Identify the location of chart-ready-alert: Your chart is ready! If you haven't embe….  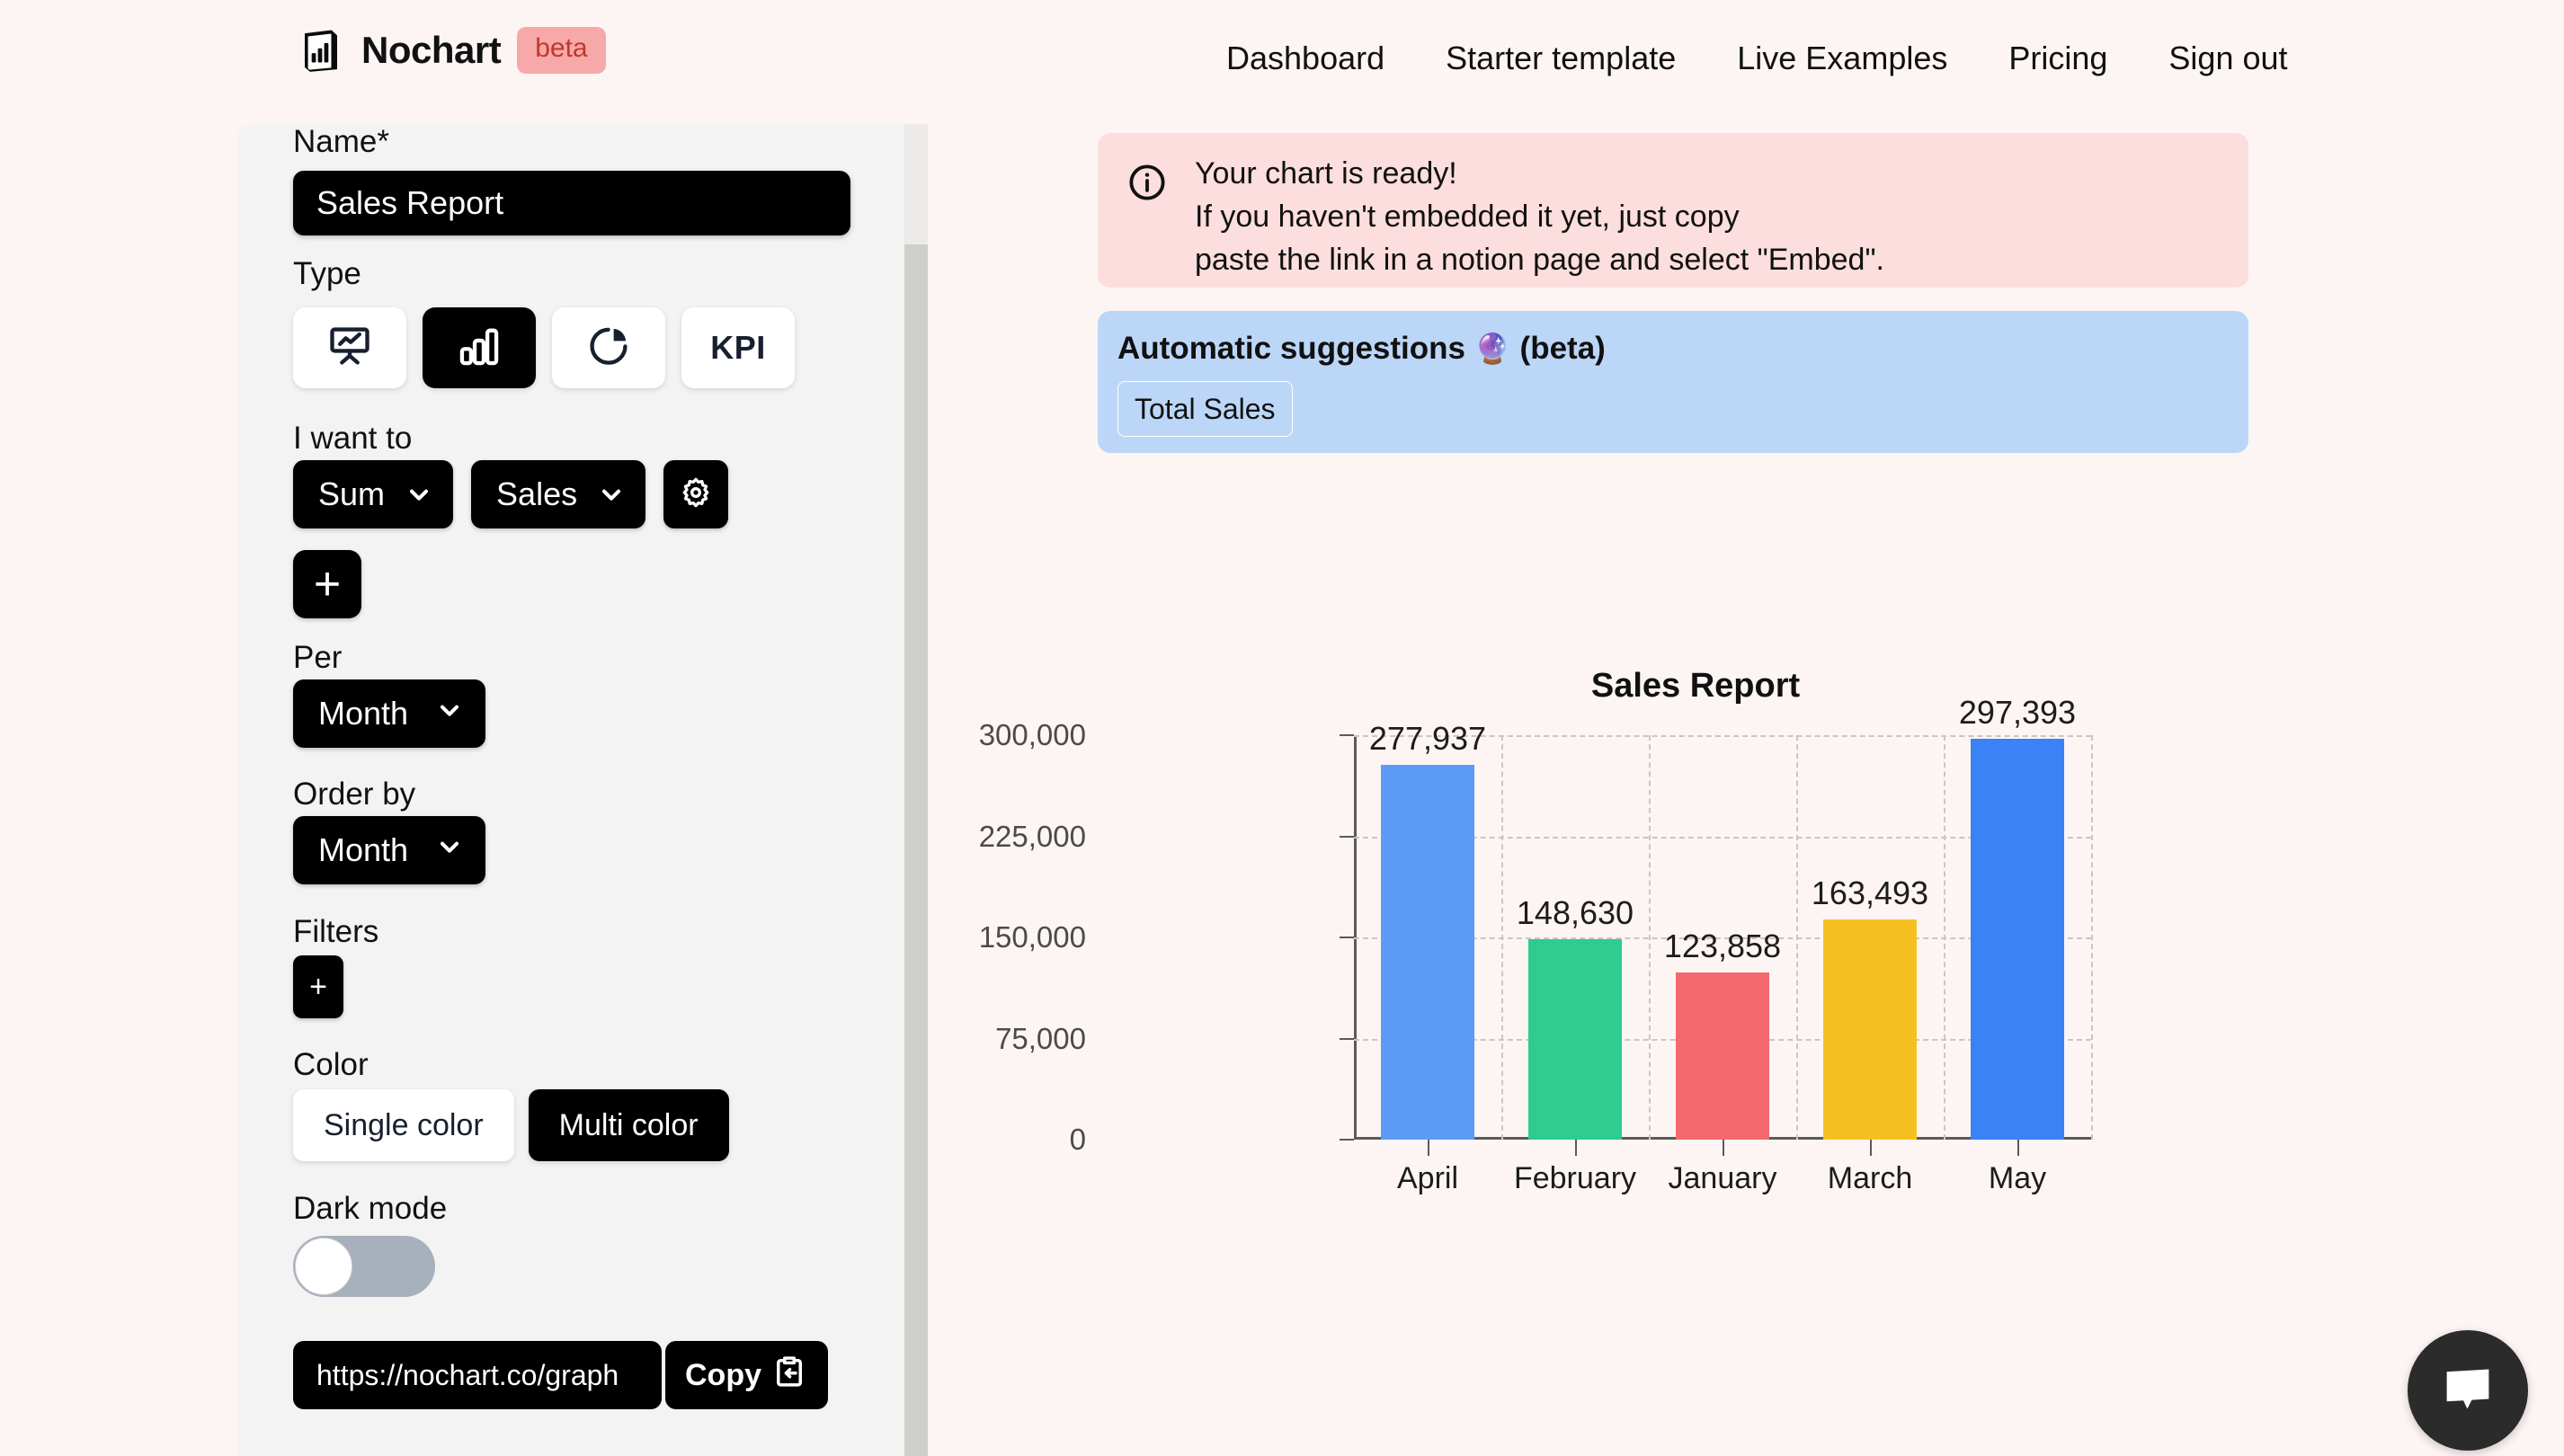
(1673, 211).